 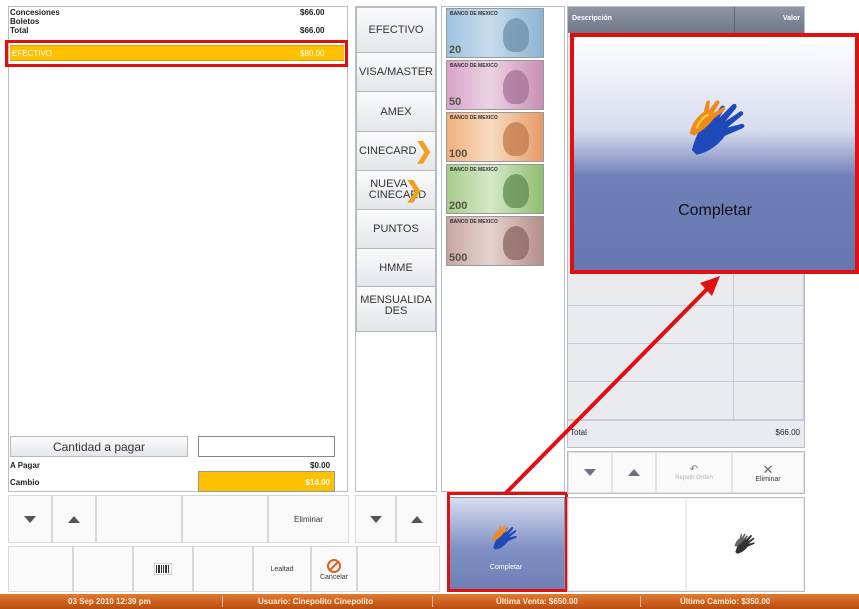 I want to click on hands-icon, so click(x=744, y=543).